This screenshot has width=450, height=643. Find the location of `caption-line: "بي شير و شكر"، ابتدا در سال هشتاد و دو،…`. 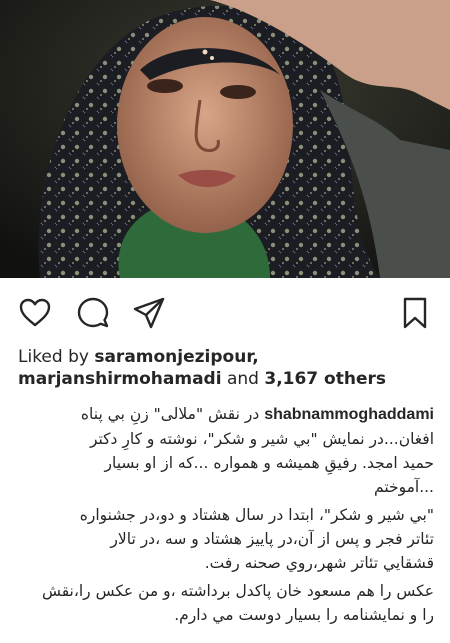

caption-line: "بي شير و شكر"، ابتدا در سال هشتاد و دو،… is located at coordinates (256, 515).